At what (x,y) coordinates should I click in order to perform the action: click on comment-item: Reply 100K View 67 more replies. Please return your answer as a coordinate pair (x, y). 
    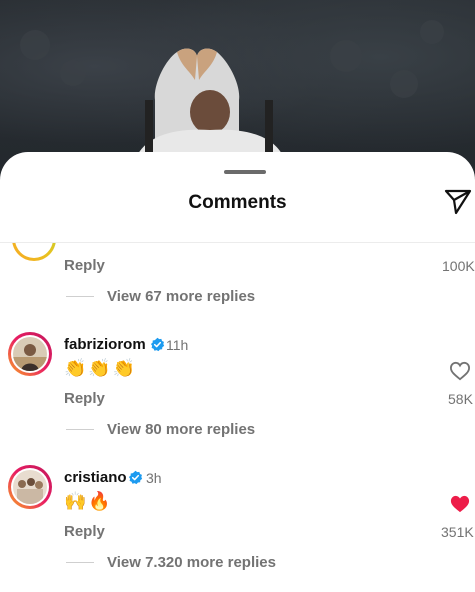
    Looking at the image, I should click on (237, 278).